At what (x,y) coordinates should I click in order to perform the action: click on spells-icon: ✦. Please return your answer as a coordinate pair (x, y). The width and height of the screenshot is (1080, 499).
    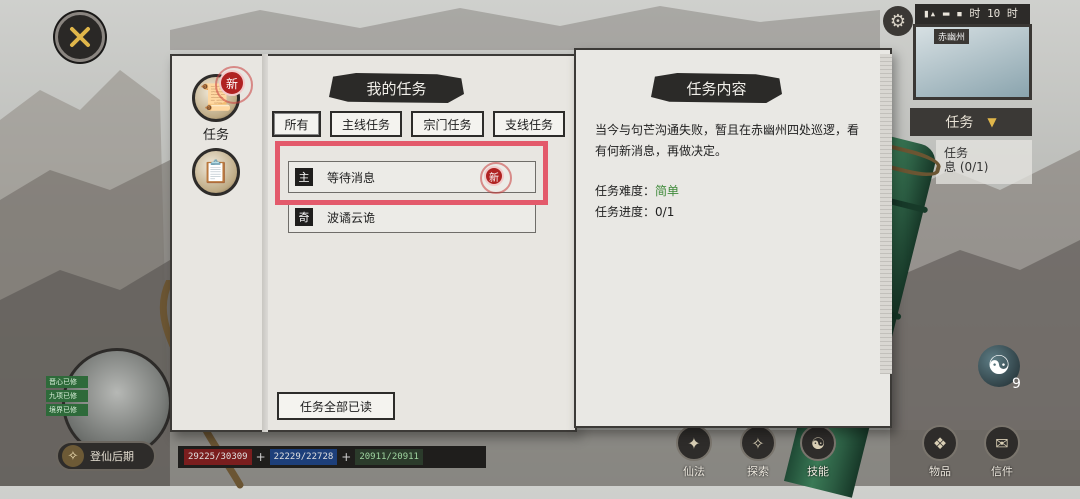
    Looking at the image, I should click on (694, 443).